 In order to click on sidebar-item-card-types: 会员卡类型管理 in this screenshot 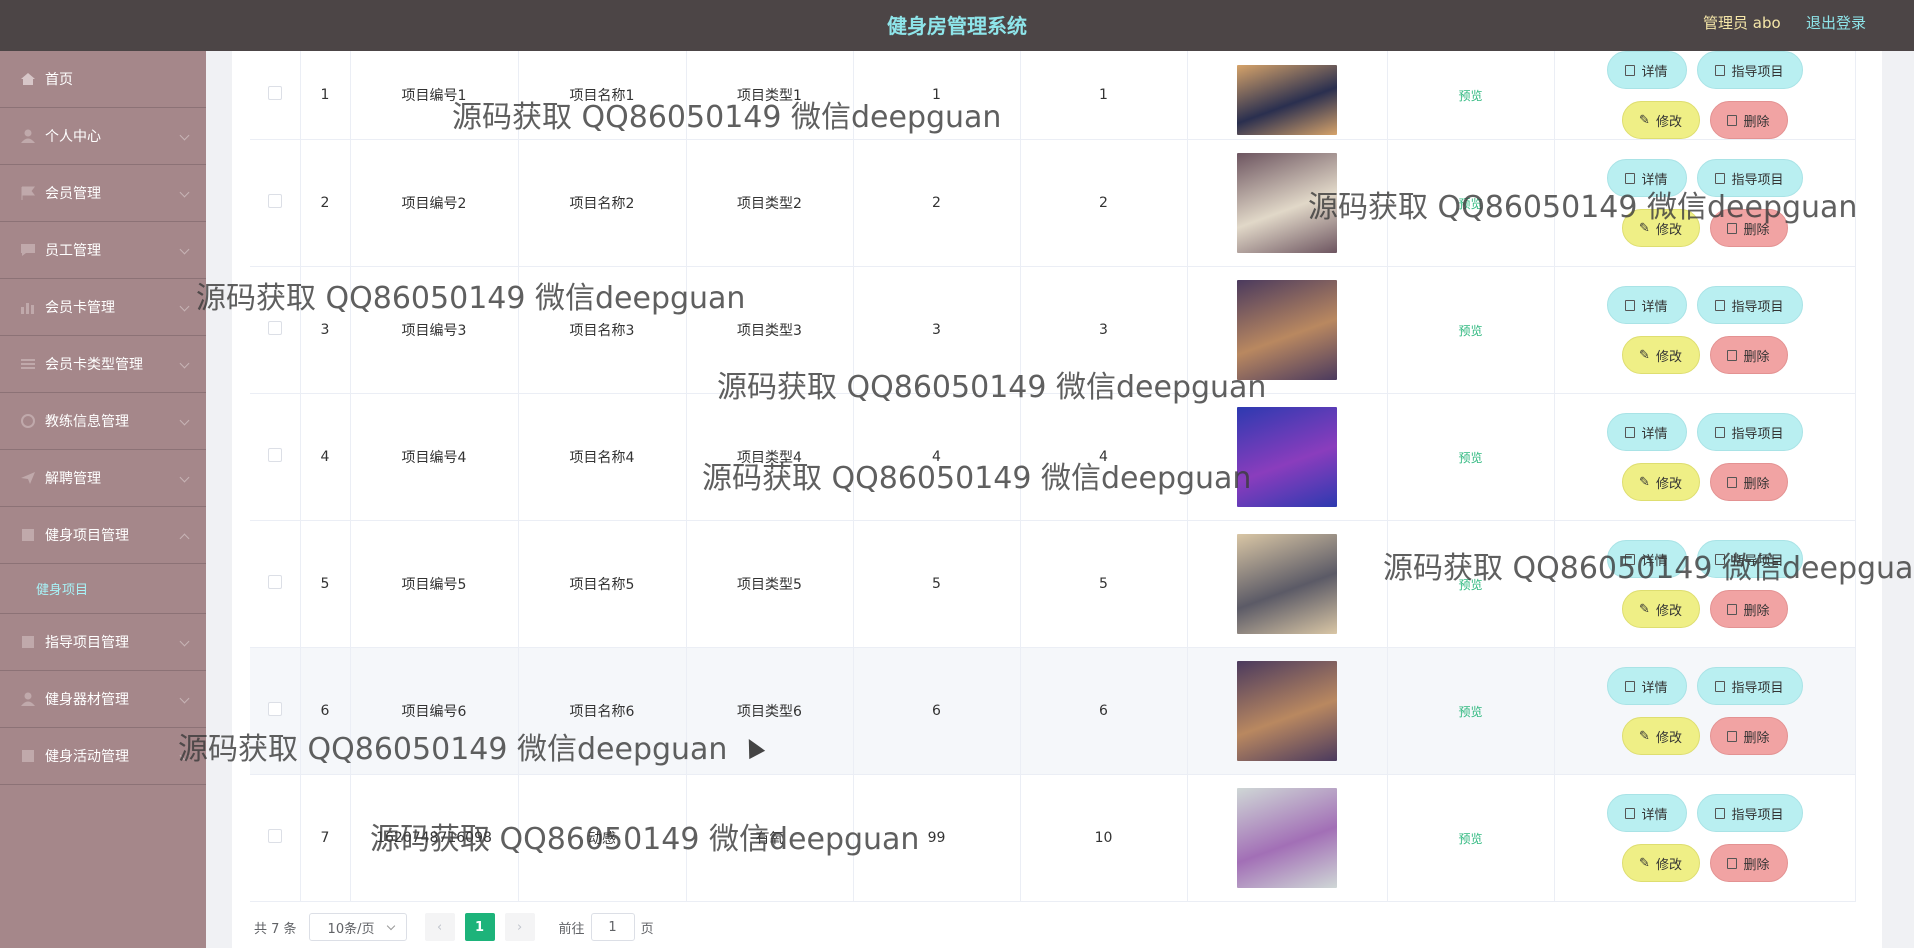, I will do `click(103, 364)`.